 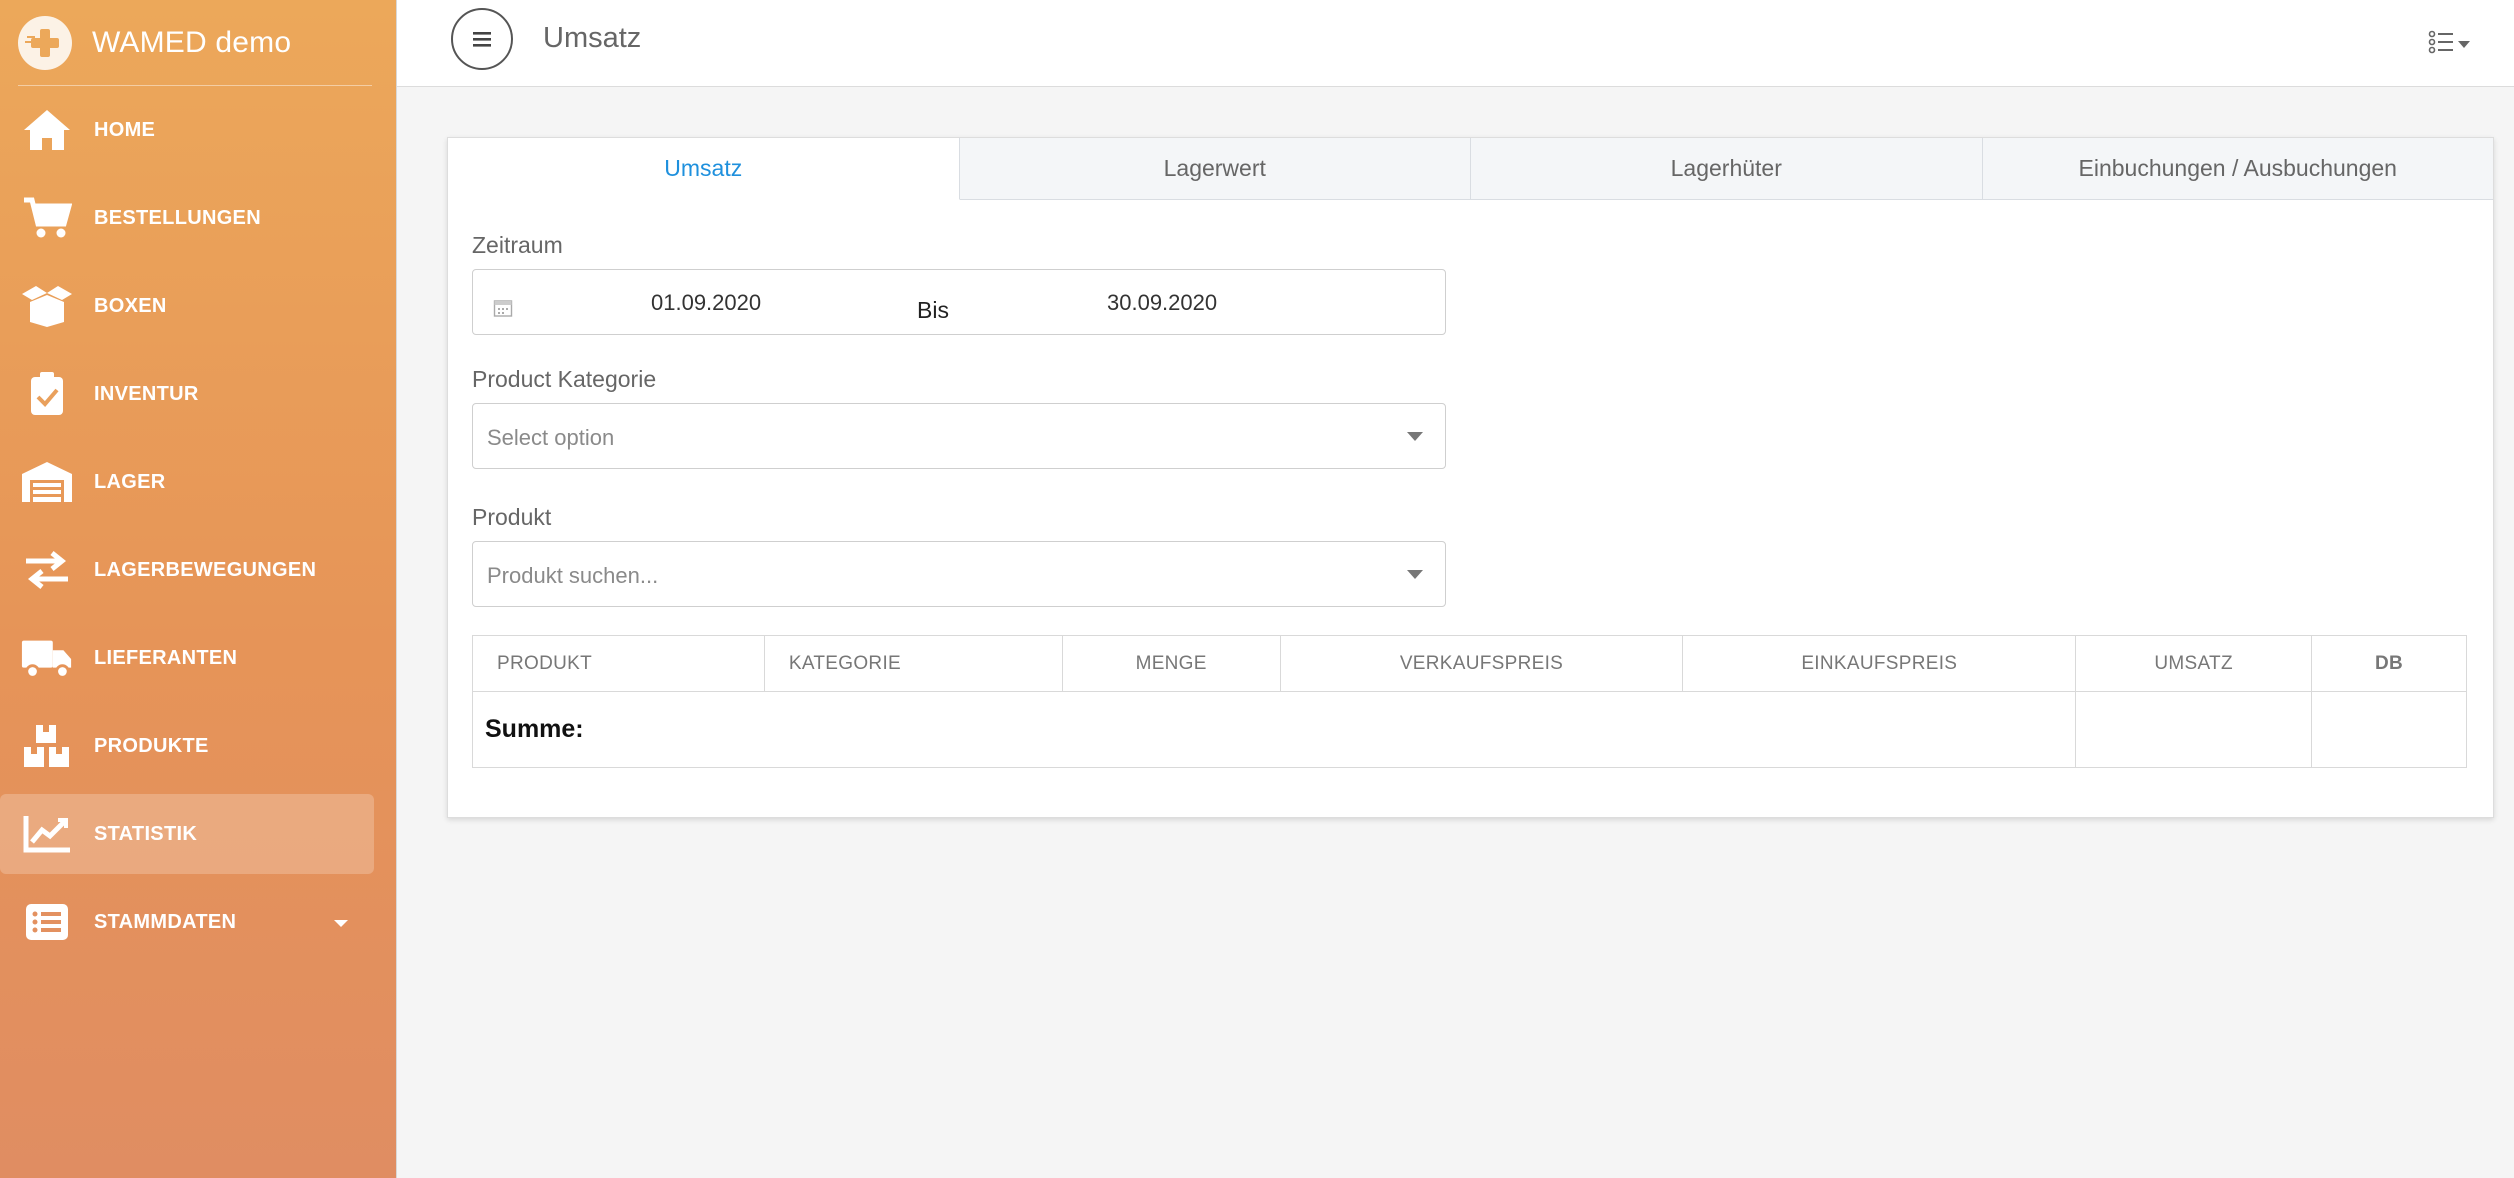 I want to click on sidebar-item-inventur: INVENTUR, so click(x=187, y=394).